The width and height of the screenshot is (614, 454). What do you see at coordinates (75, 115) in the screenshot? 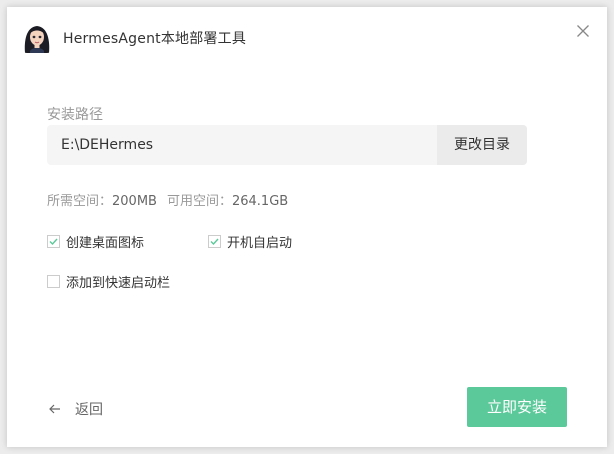
I see `install-path-label: 安装路径` at bounding box center [75, 115].